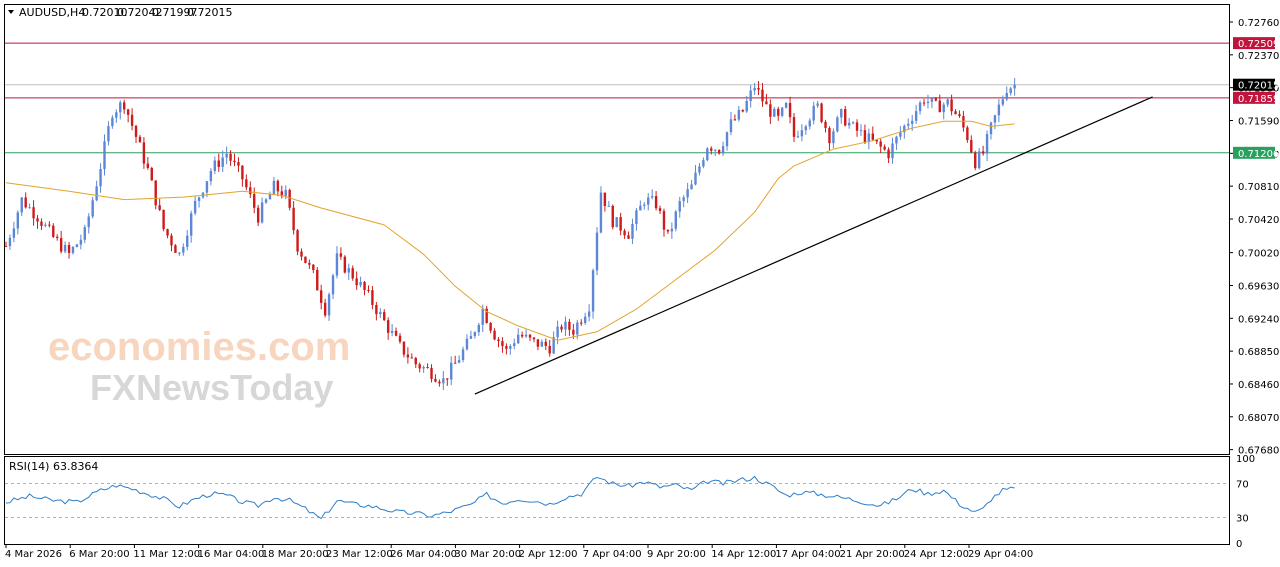 The width and height of the screenshot is (1280, 567). What do you see at coordinates (33, 554) in the screenshot?
I see `time-tick-label: 4 Mar 2026` at bounding box center [33, 554].